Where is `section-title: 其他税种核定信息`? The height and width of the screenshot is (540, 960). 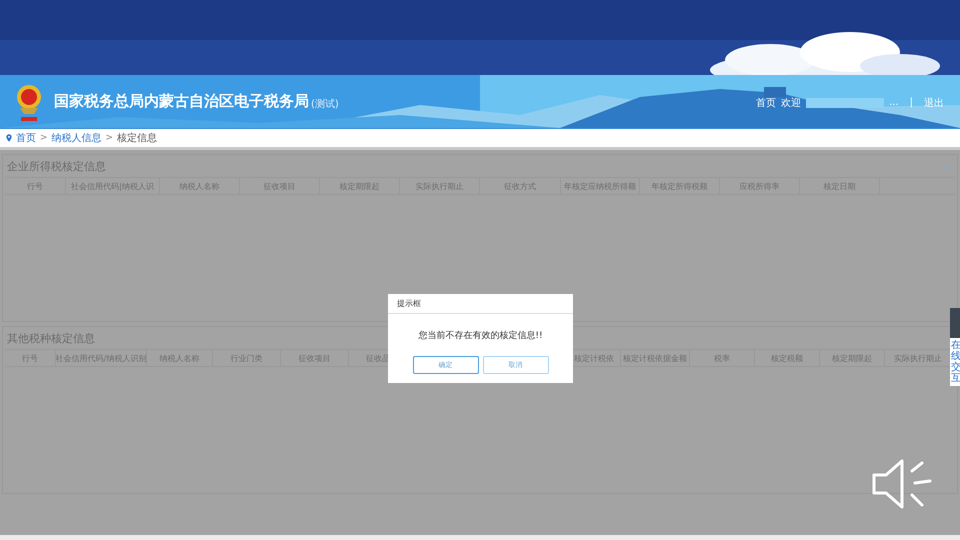
section-title: 其他税种核定信息 is located at coordinates (51, 338).